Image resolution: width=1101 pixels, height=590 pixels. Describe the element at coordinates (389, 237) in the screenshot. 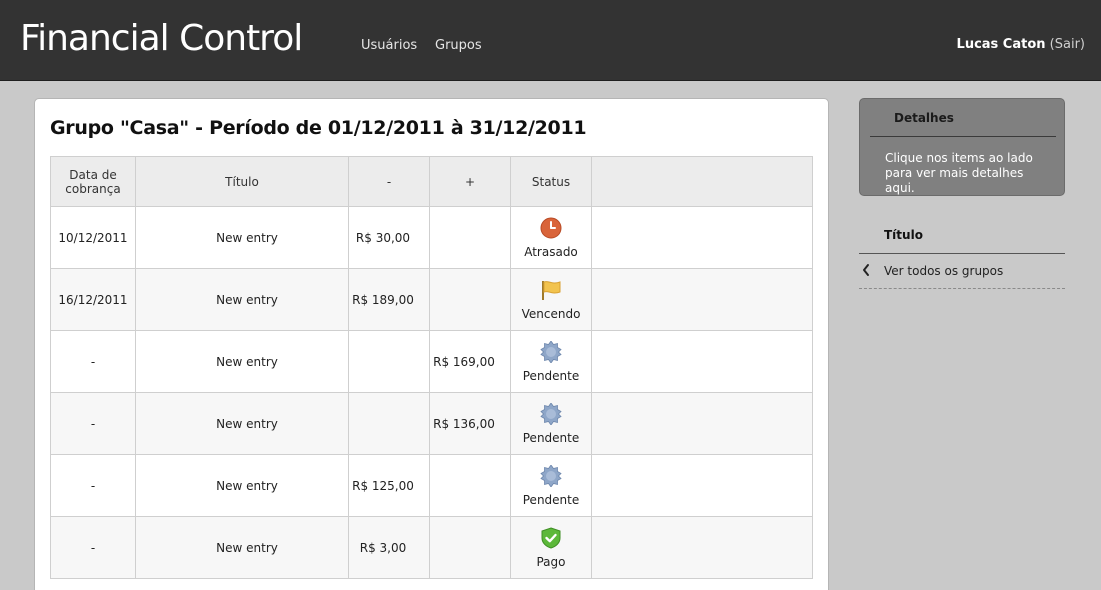

I see `cell-minus: R$ 30,00` at that location.